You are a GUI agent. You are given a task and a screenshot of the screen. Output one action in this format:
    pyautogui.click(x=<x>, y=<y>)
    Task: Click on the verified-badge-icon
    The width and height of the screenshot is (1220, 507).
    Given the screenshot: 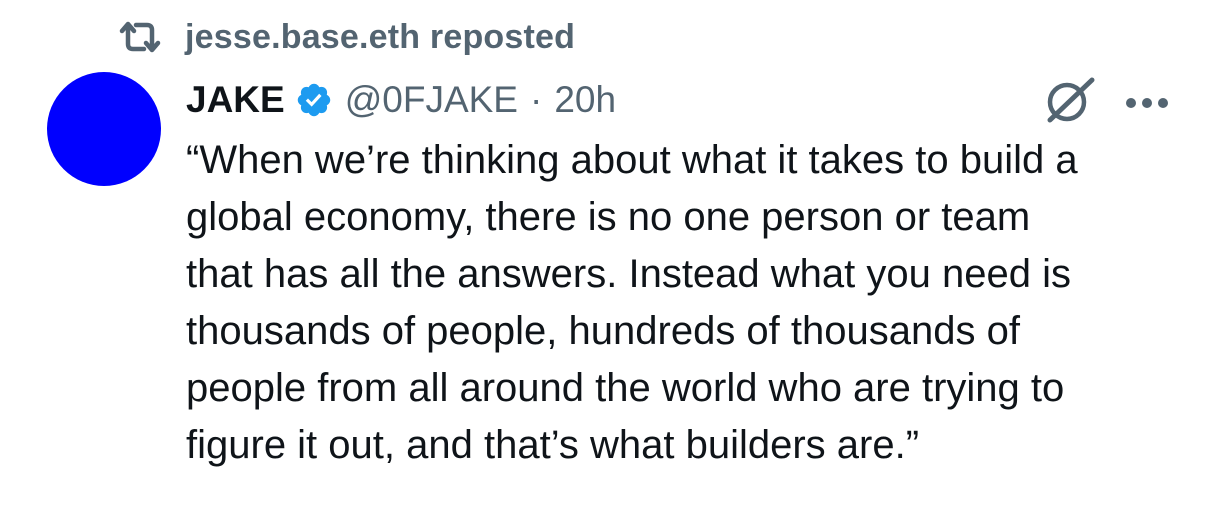 What is the action you would take?
    pyautogui.click(x=314, y=100)
    